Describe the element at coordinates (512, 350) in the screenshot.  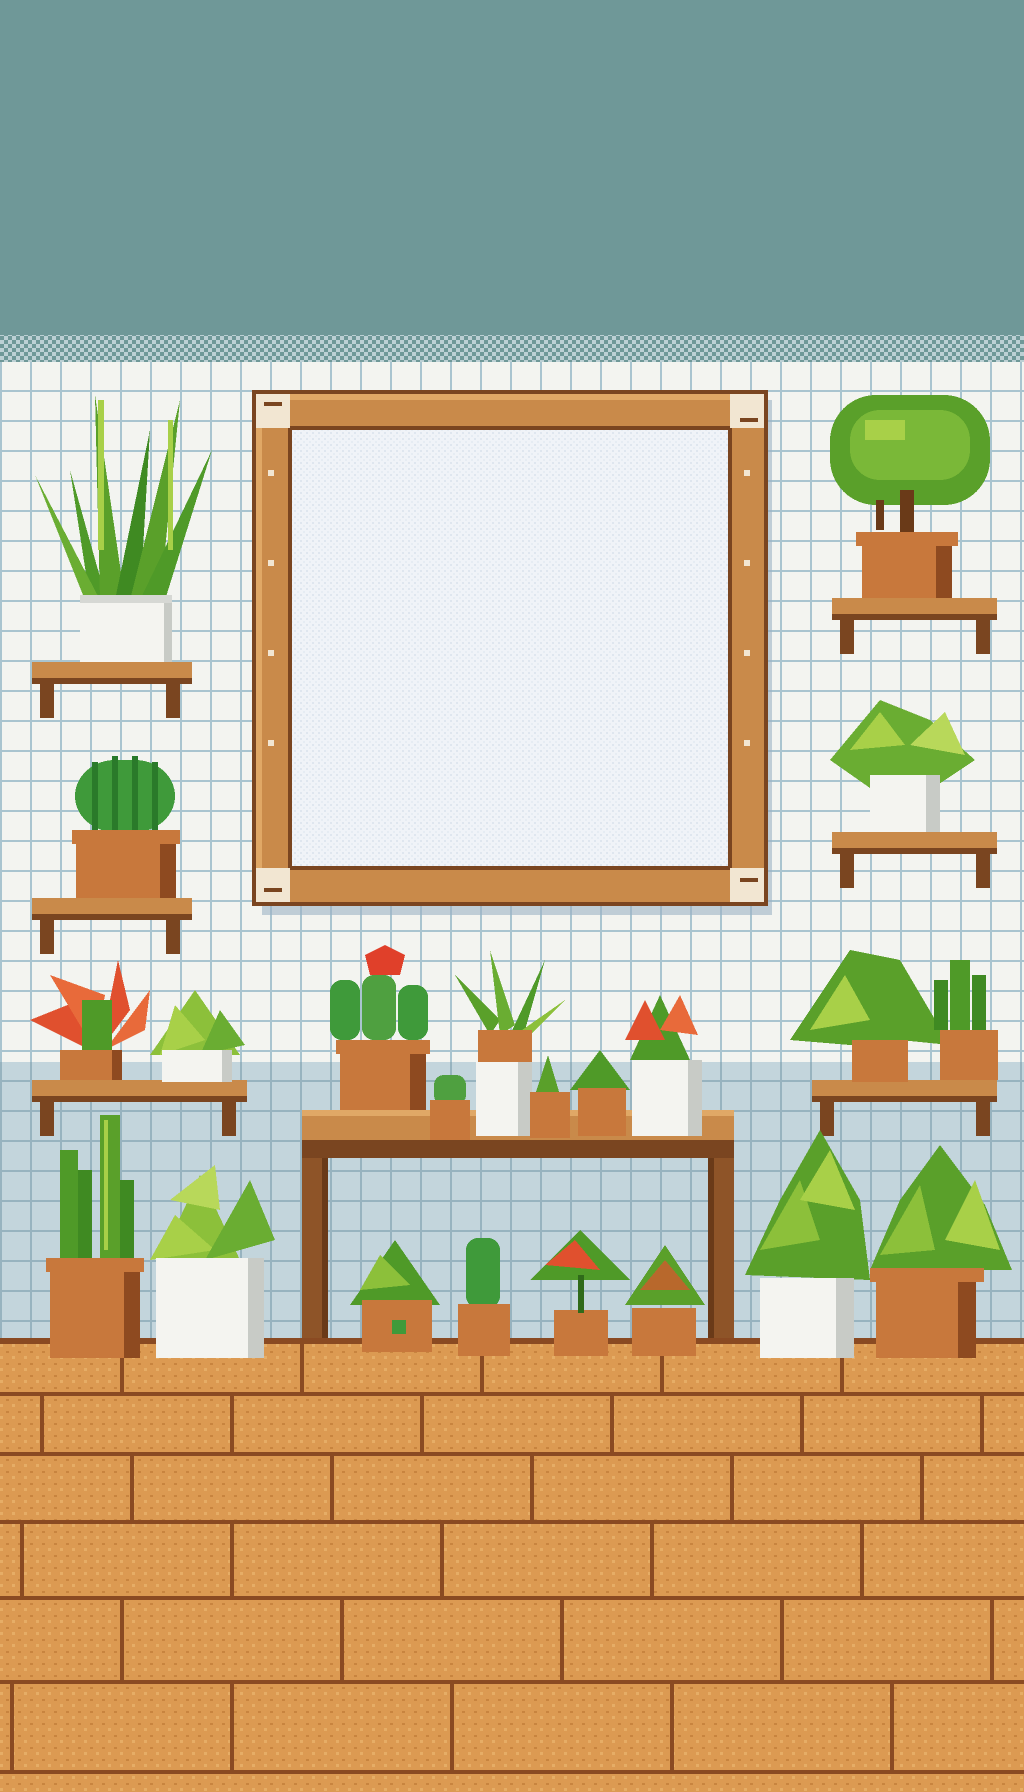
I see `dither-band` at that location.